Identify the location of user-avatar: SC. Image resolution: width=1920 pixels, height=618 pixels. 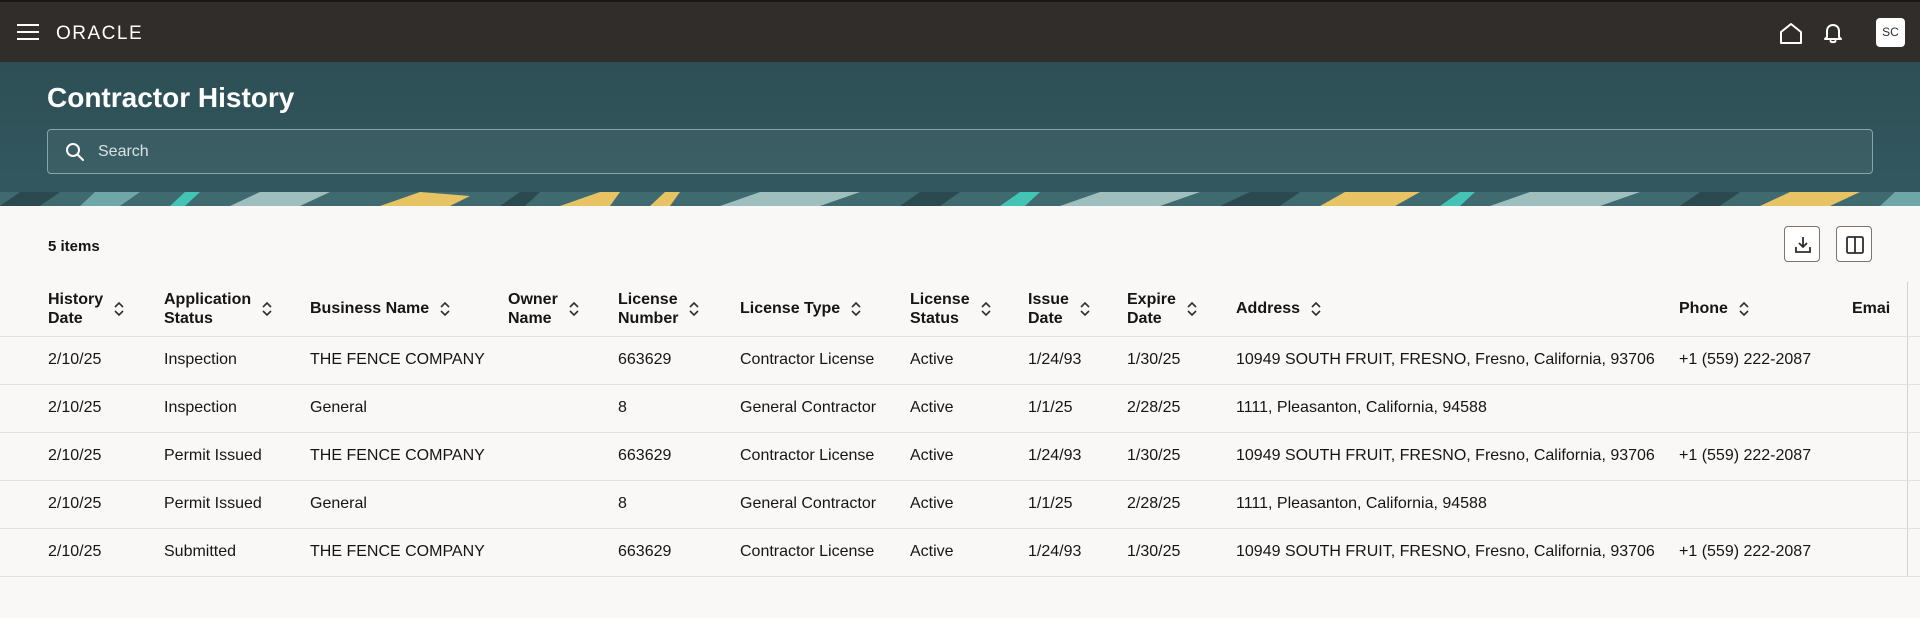
(1890, 32).